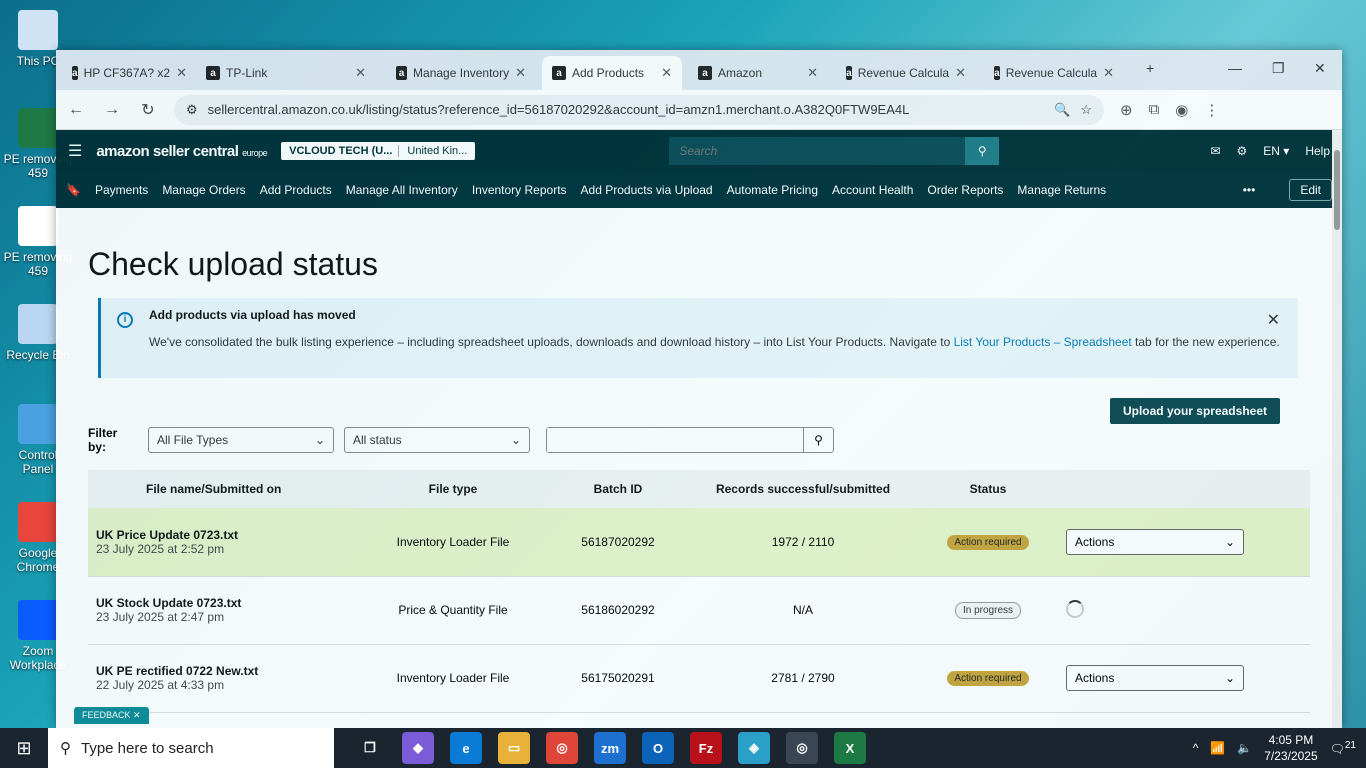 The width and height of the screenshot is (1366, 768). What do you see at coordinates (1150, 68) in the screenshot?
I see `new-tab-icon: +` at bounding box center [1150, 68].